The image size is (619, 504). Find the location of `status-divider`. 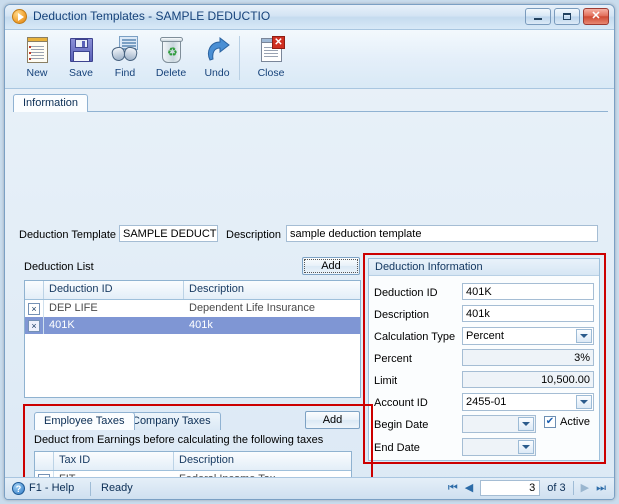

status-divider is located at coordinates (90, 489).